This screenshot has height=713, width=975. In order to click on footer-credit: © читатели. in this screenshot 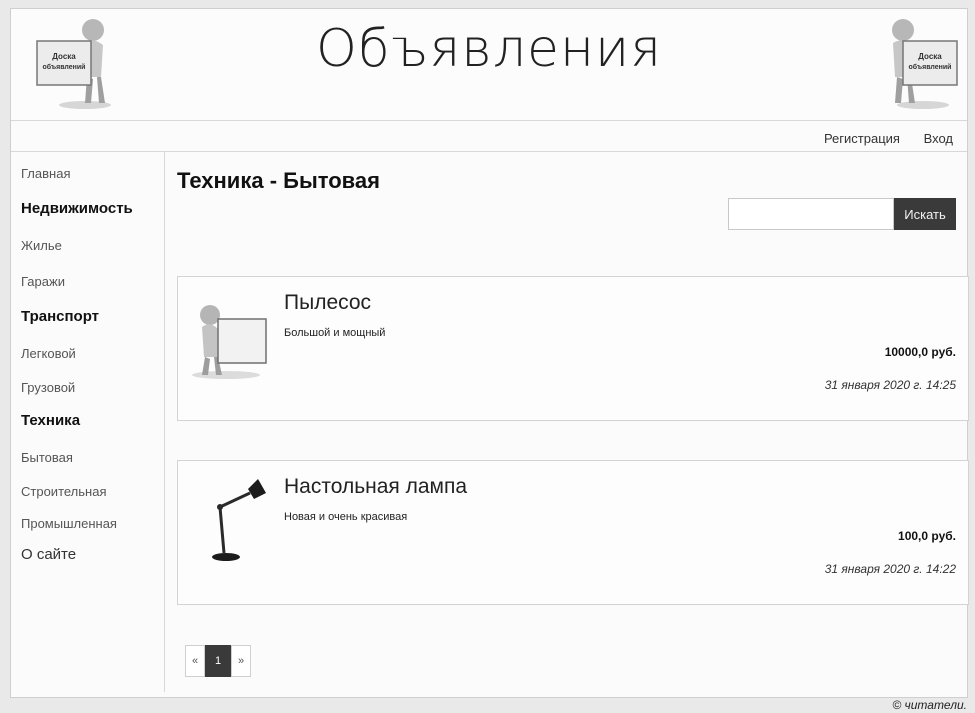, I will do `click(929, 705)`.